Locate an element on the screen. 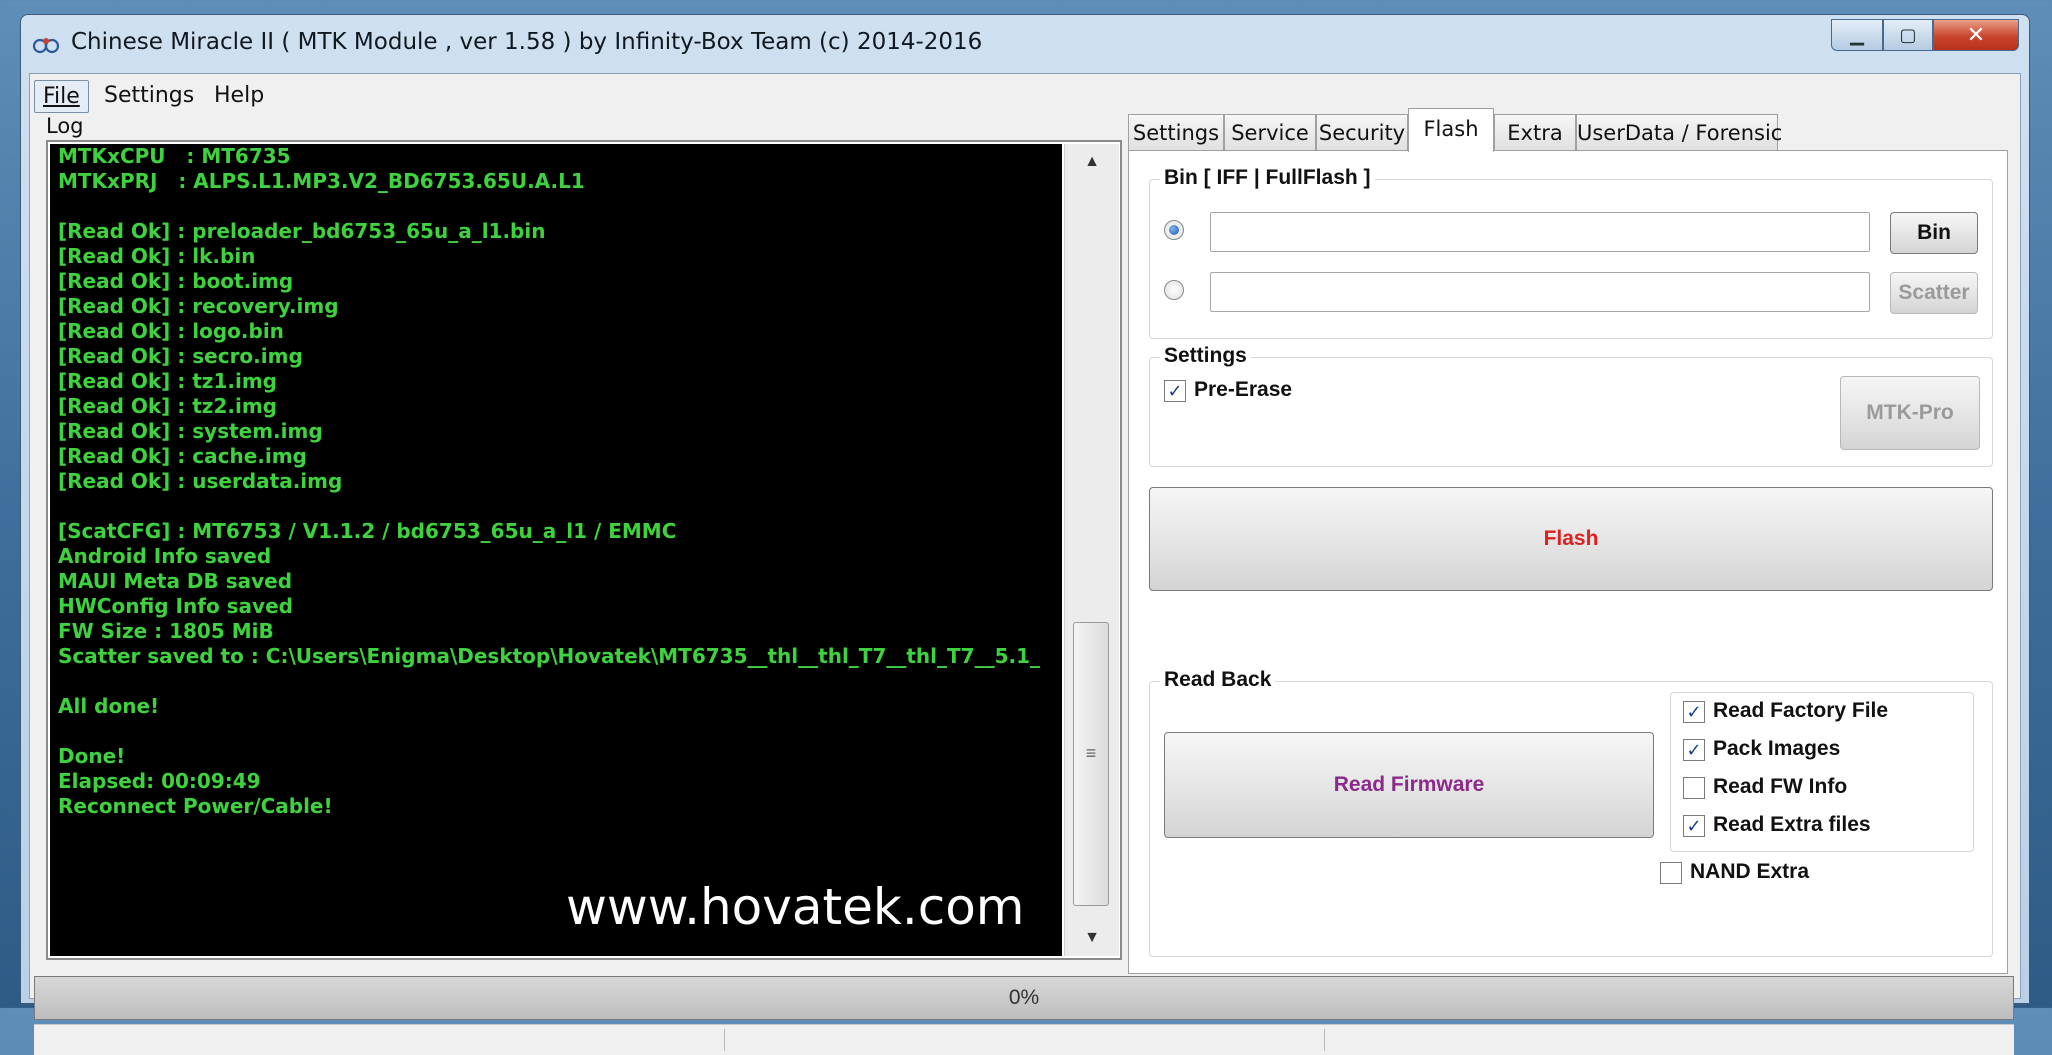 This screenshot has height=1055, width=2052. log-label: Log is located at coordinates (65, 126).